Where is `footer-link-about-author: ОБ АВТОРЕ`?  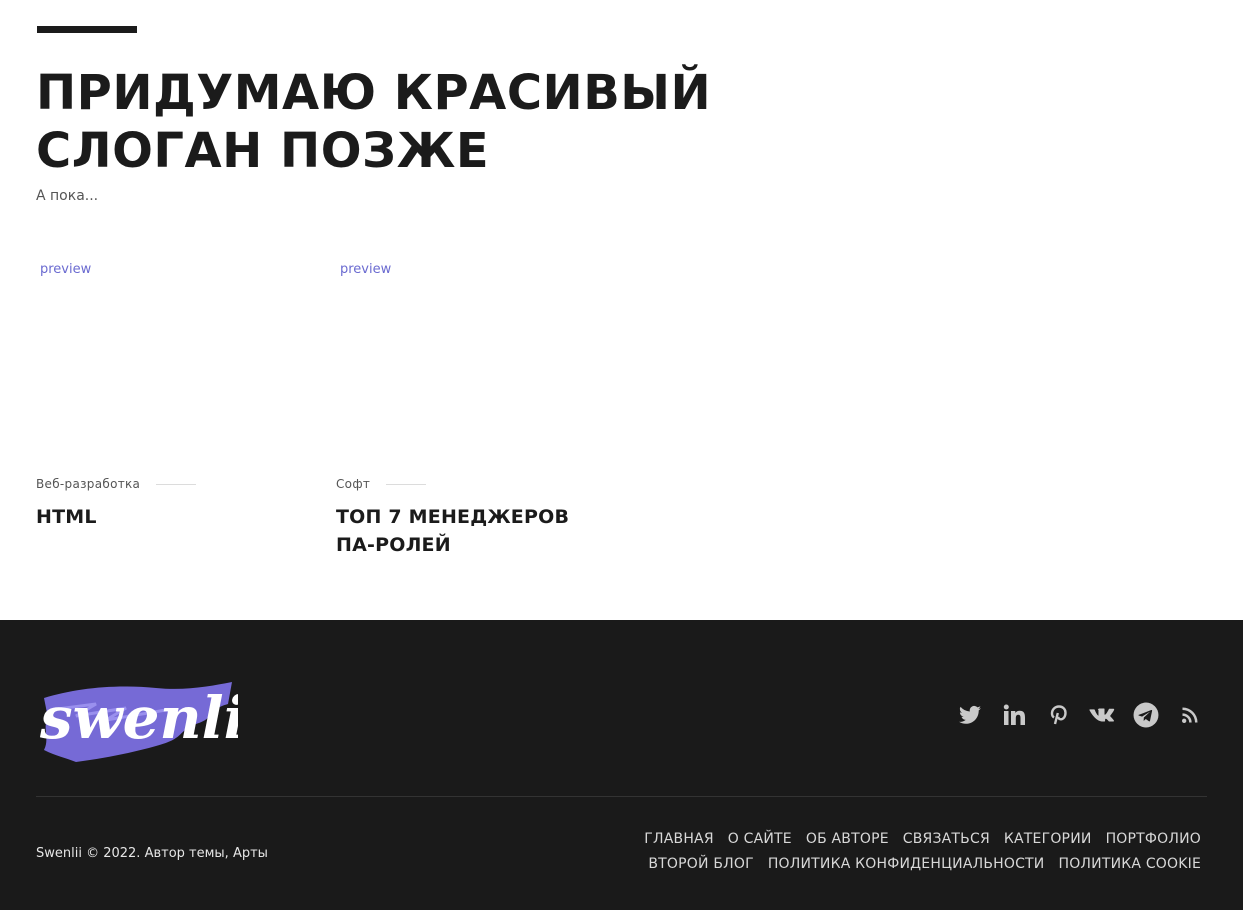
footer-link-about-author: ОБ АВТОРЕ is located at coordinates (847, 839).